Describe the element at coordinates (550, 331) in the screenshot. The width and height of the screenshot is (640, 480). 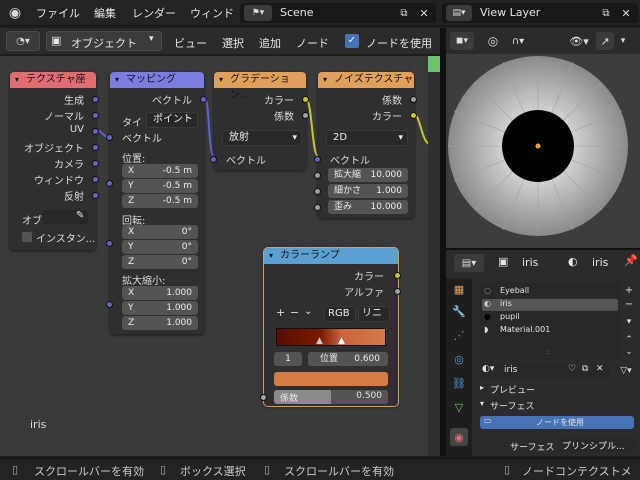
I see `material-slot: ◗ Material.001` at that location.